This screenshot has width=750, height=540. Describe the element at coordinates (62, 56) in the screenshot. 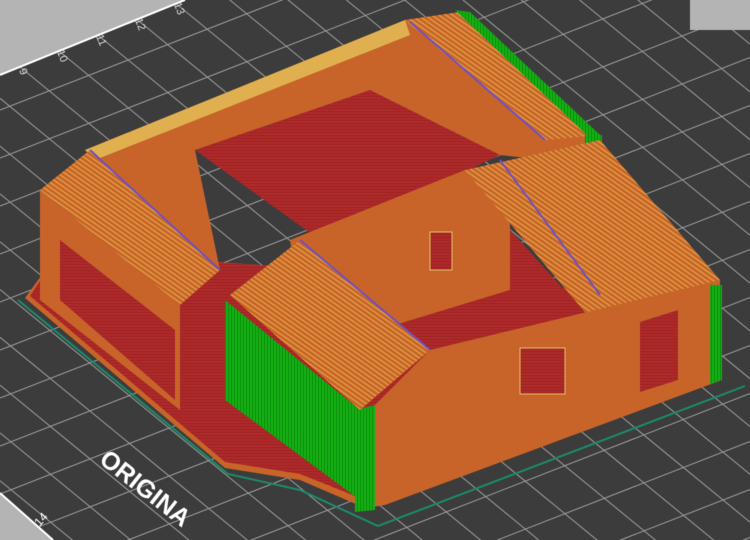

I see `bed-scale-label: 10` at that location.